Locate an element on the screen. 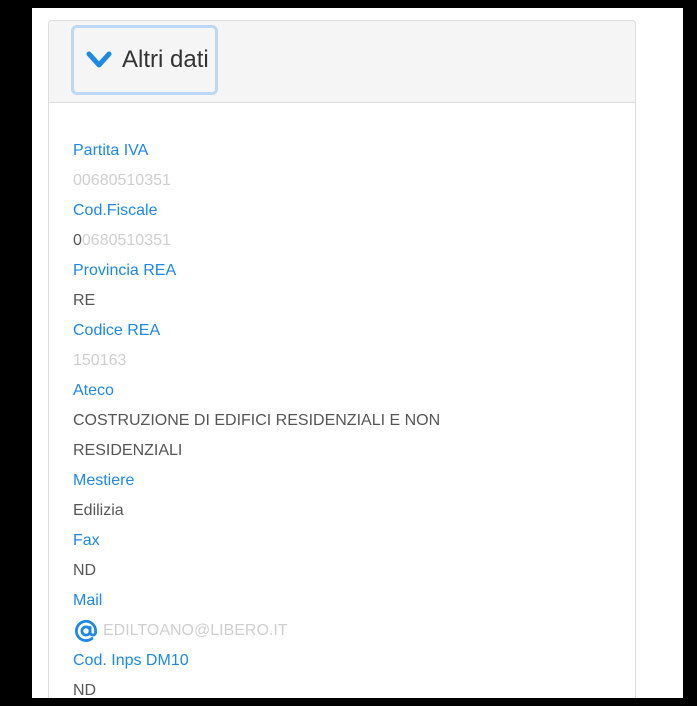 The image size is (697, 706). ateco-label: Ateco is located at coordinates (93, 390).